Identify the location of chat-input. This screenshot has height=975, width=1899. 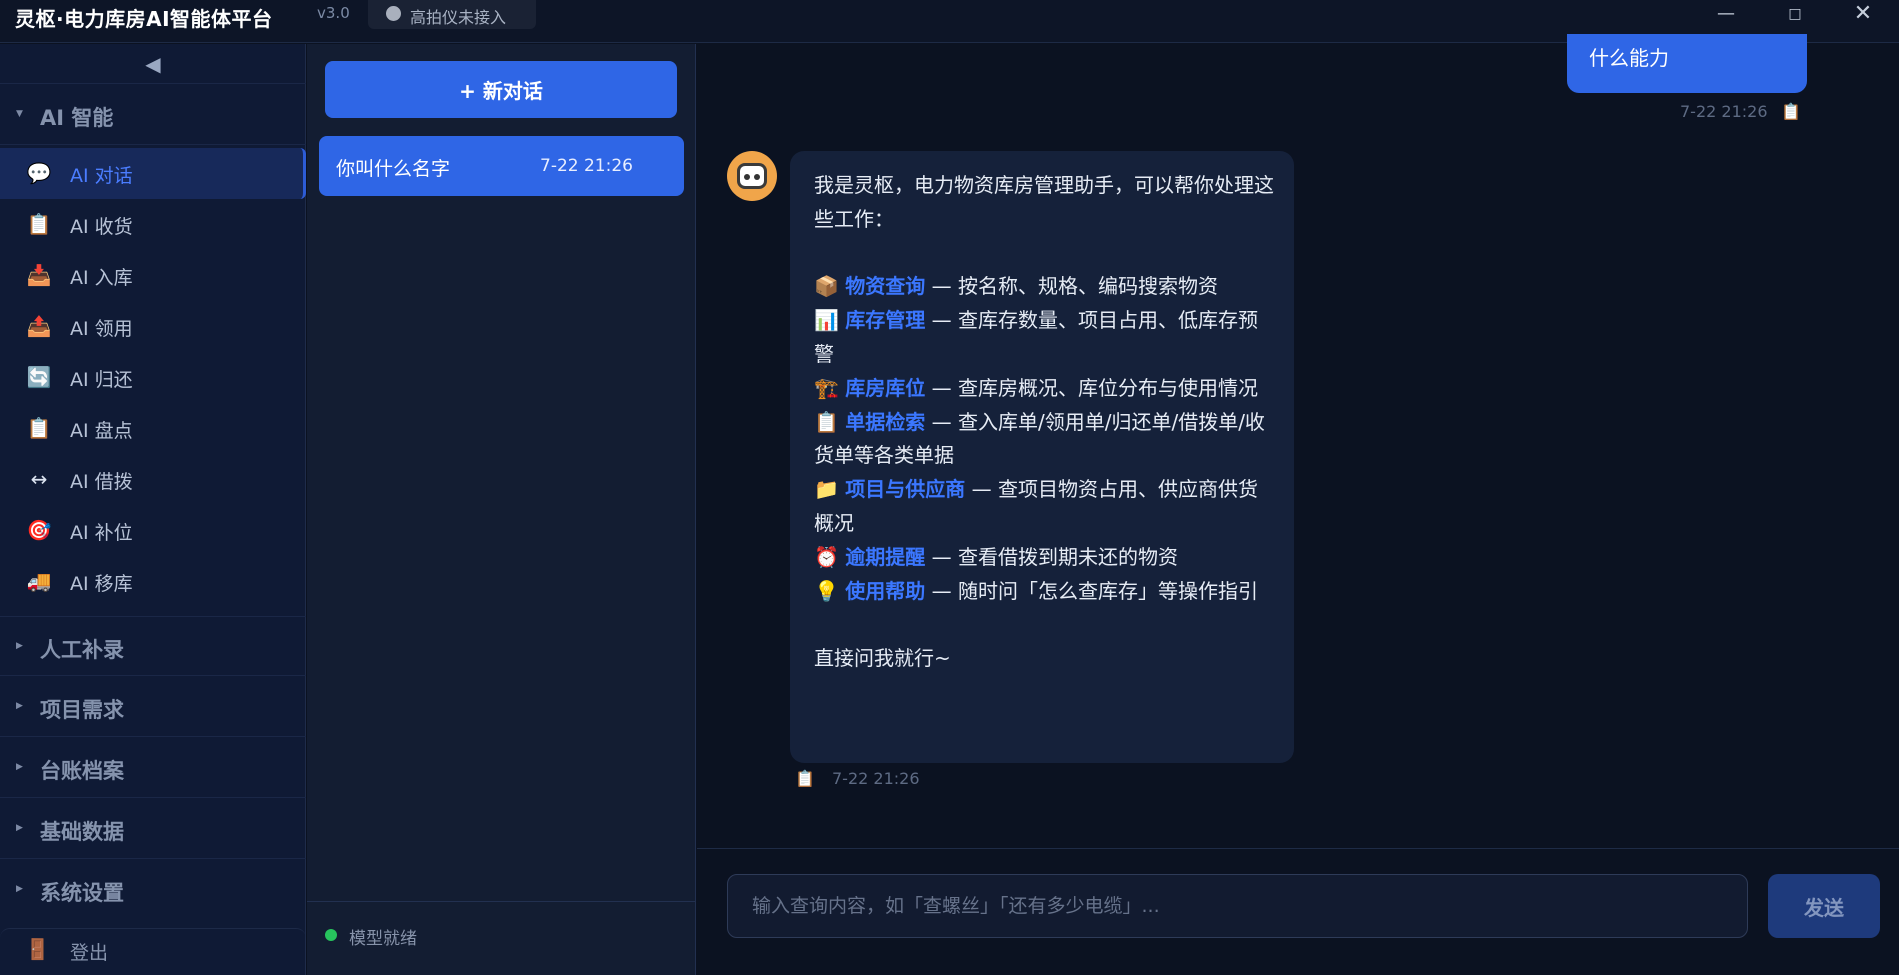
(1237, 906).